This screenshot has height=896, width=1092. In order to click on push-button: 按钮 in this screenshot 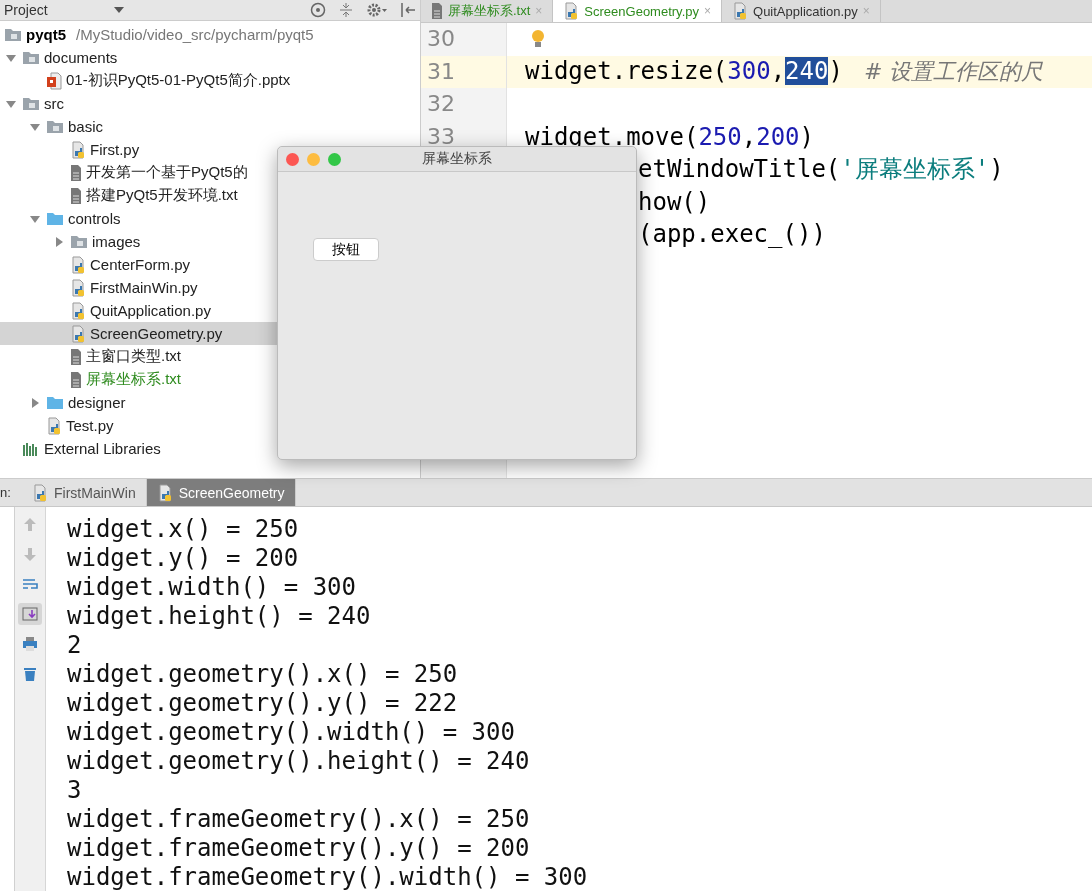, I will do `click(346, 249)`.